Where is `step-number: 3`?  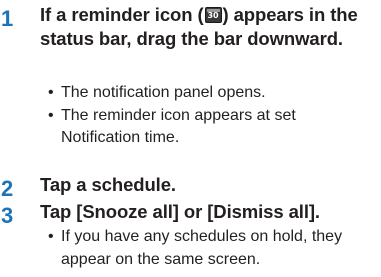
step-number: 3 is located at coordinates (7, 215).